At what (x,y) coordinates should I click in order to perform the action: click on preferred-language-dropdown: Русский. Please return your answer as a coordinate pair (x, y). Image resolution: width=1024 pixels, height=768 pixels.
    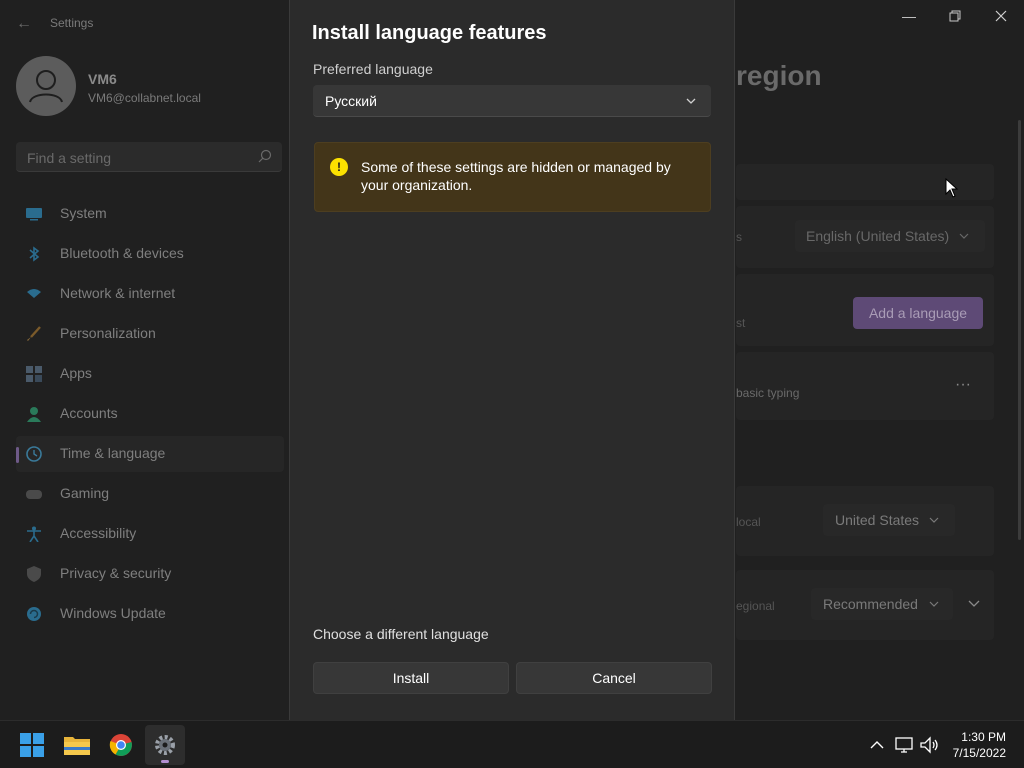
    Looking at the image, I should click on (512, 101).